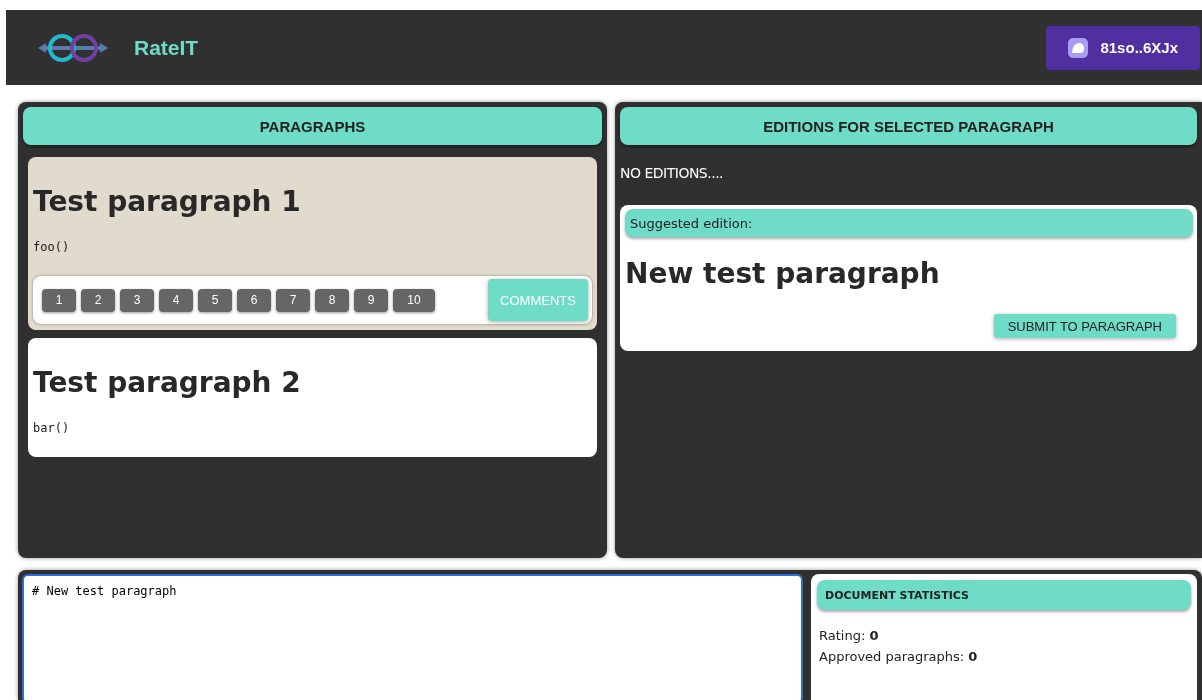  I want to click on paragraph-card: Test paragraph 2 bar(), so click(312, 397).